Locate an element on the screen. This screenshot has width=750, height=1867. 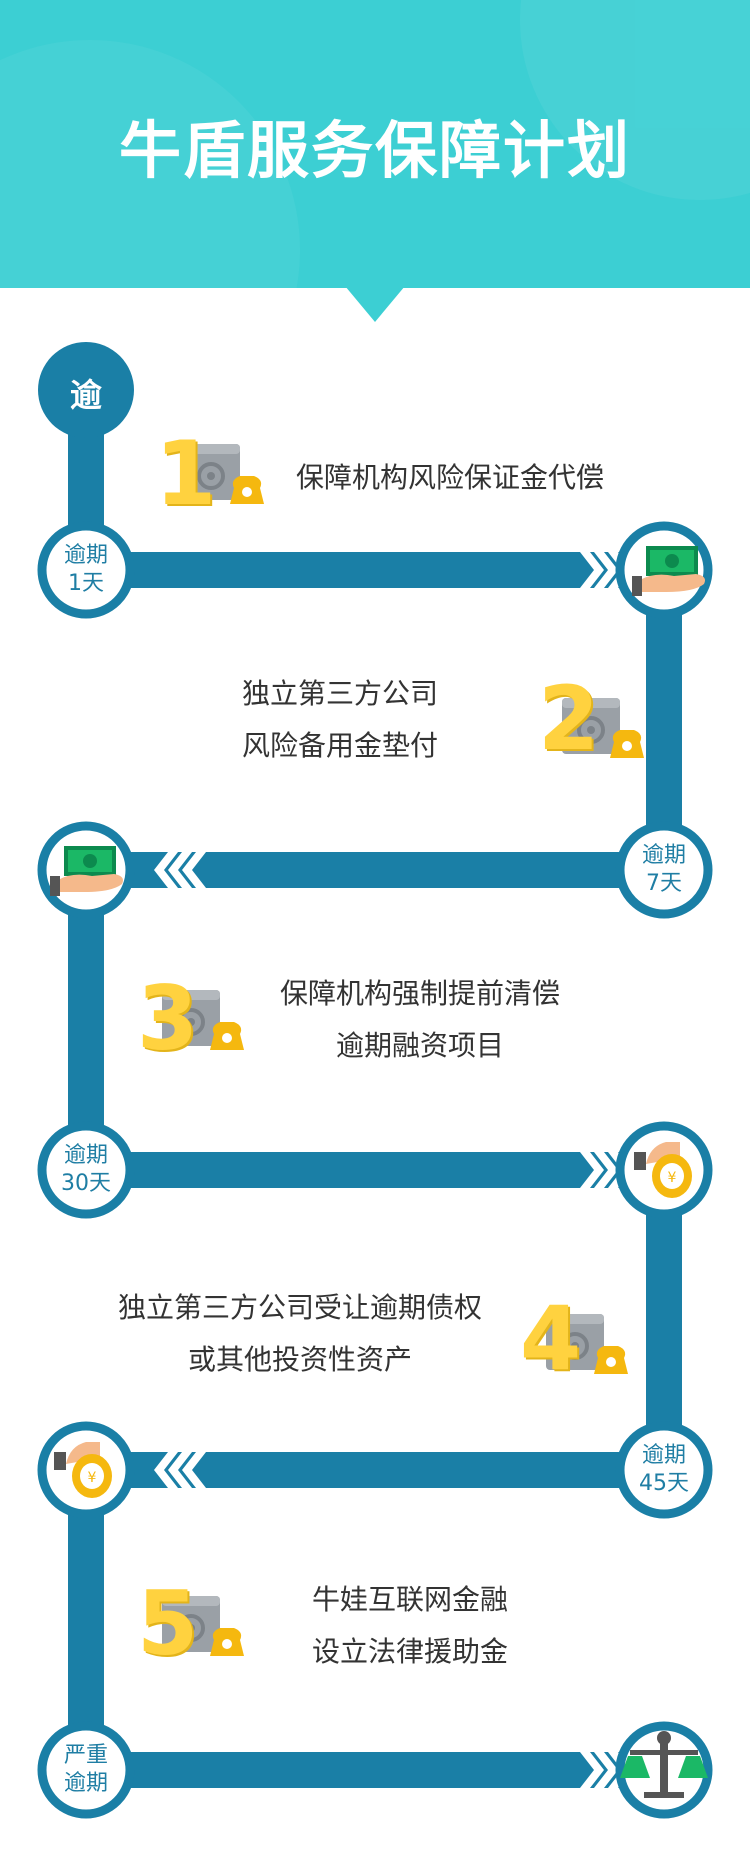
step-number-3: 3 is located at coordinates (168, 1018).